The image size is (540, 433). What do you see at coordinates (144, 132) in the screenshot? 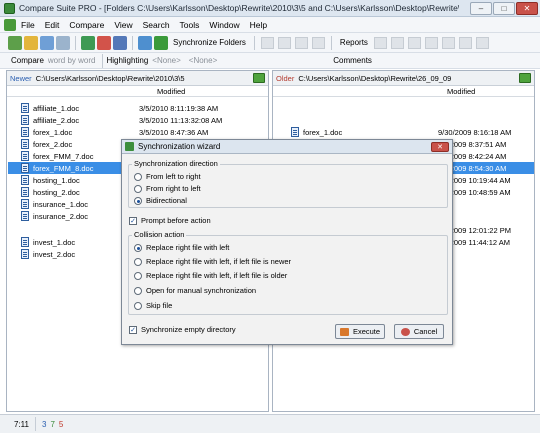
I see `list-item: forex_1.doc 3/5/2010 8:47:36 AM` at bounding box center [144, 132].